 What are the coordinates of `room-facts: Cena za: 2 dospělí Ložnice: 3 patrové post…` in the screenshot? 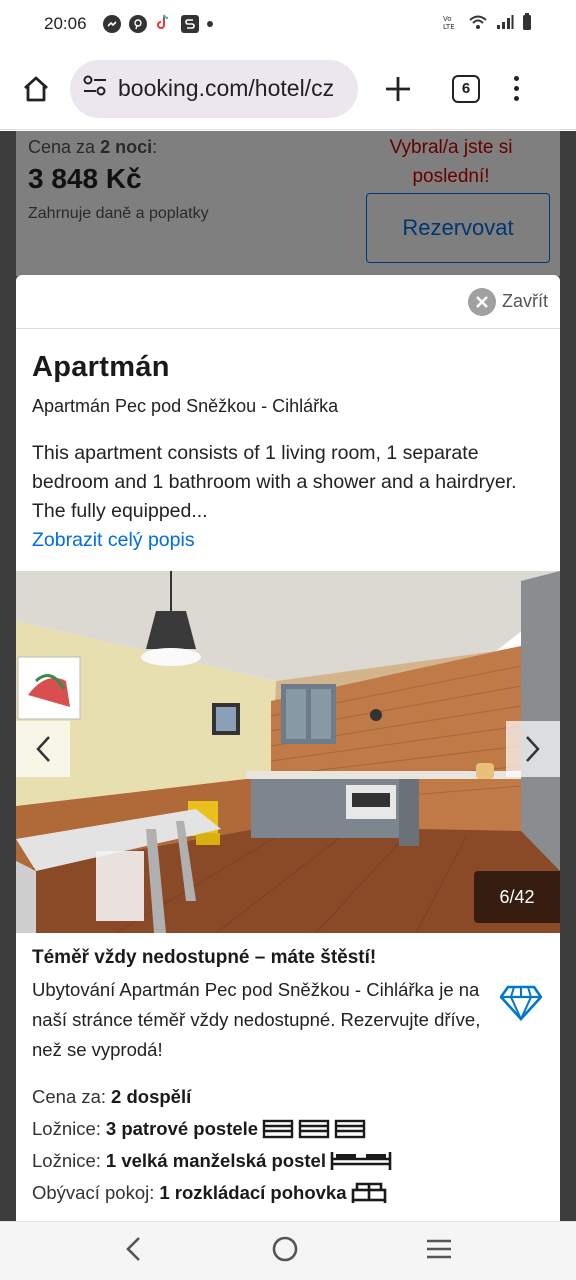 It's located at (288, 1145).